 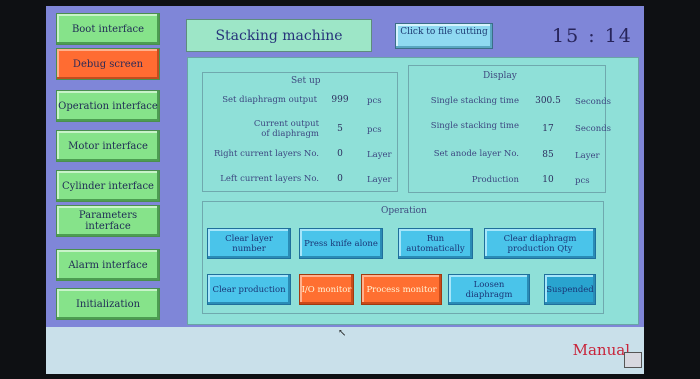 I want to click on nav-operation-interface: Operation interface, so click(x=108, y=106).